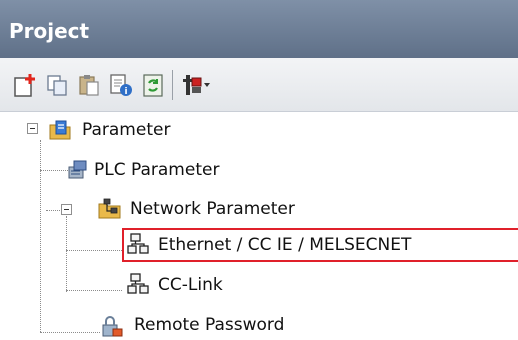  What do you see at coordinates (156, 170) in the screenshot?
I see `tree-item-plc-parameter: PLC Parameter` at bounding box center [156, 170].